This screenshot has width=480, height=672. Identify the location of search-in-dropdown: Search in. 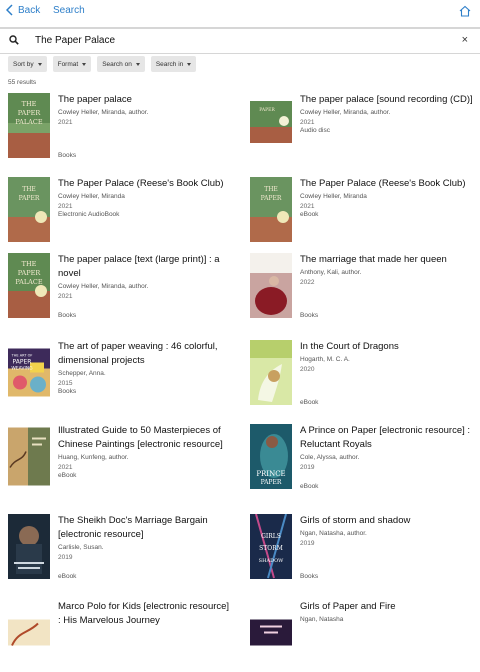
(173, 64).